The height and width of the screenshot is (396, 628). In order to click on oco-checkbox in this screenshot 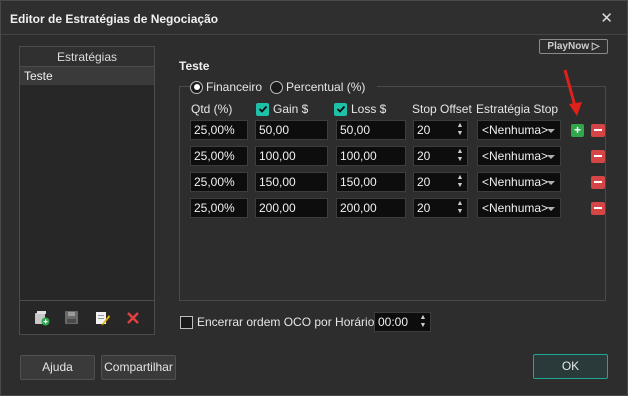, I will do `click(186, 322)`.